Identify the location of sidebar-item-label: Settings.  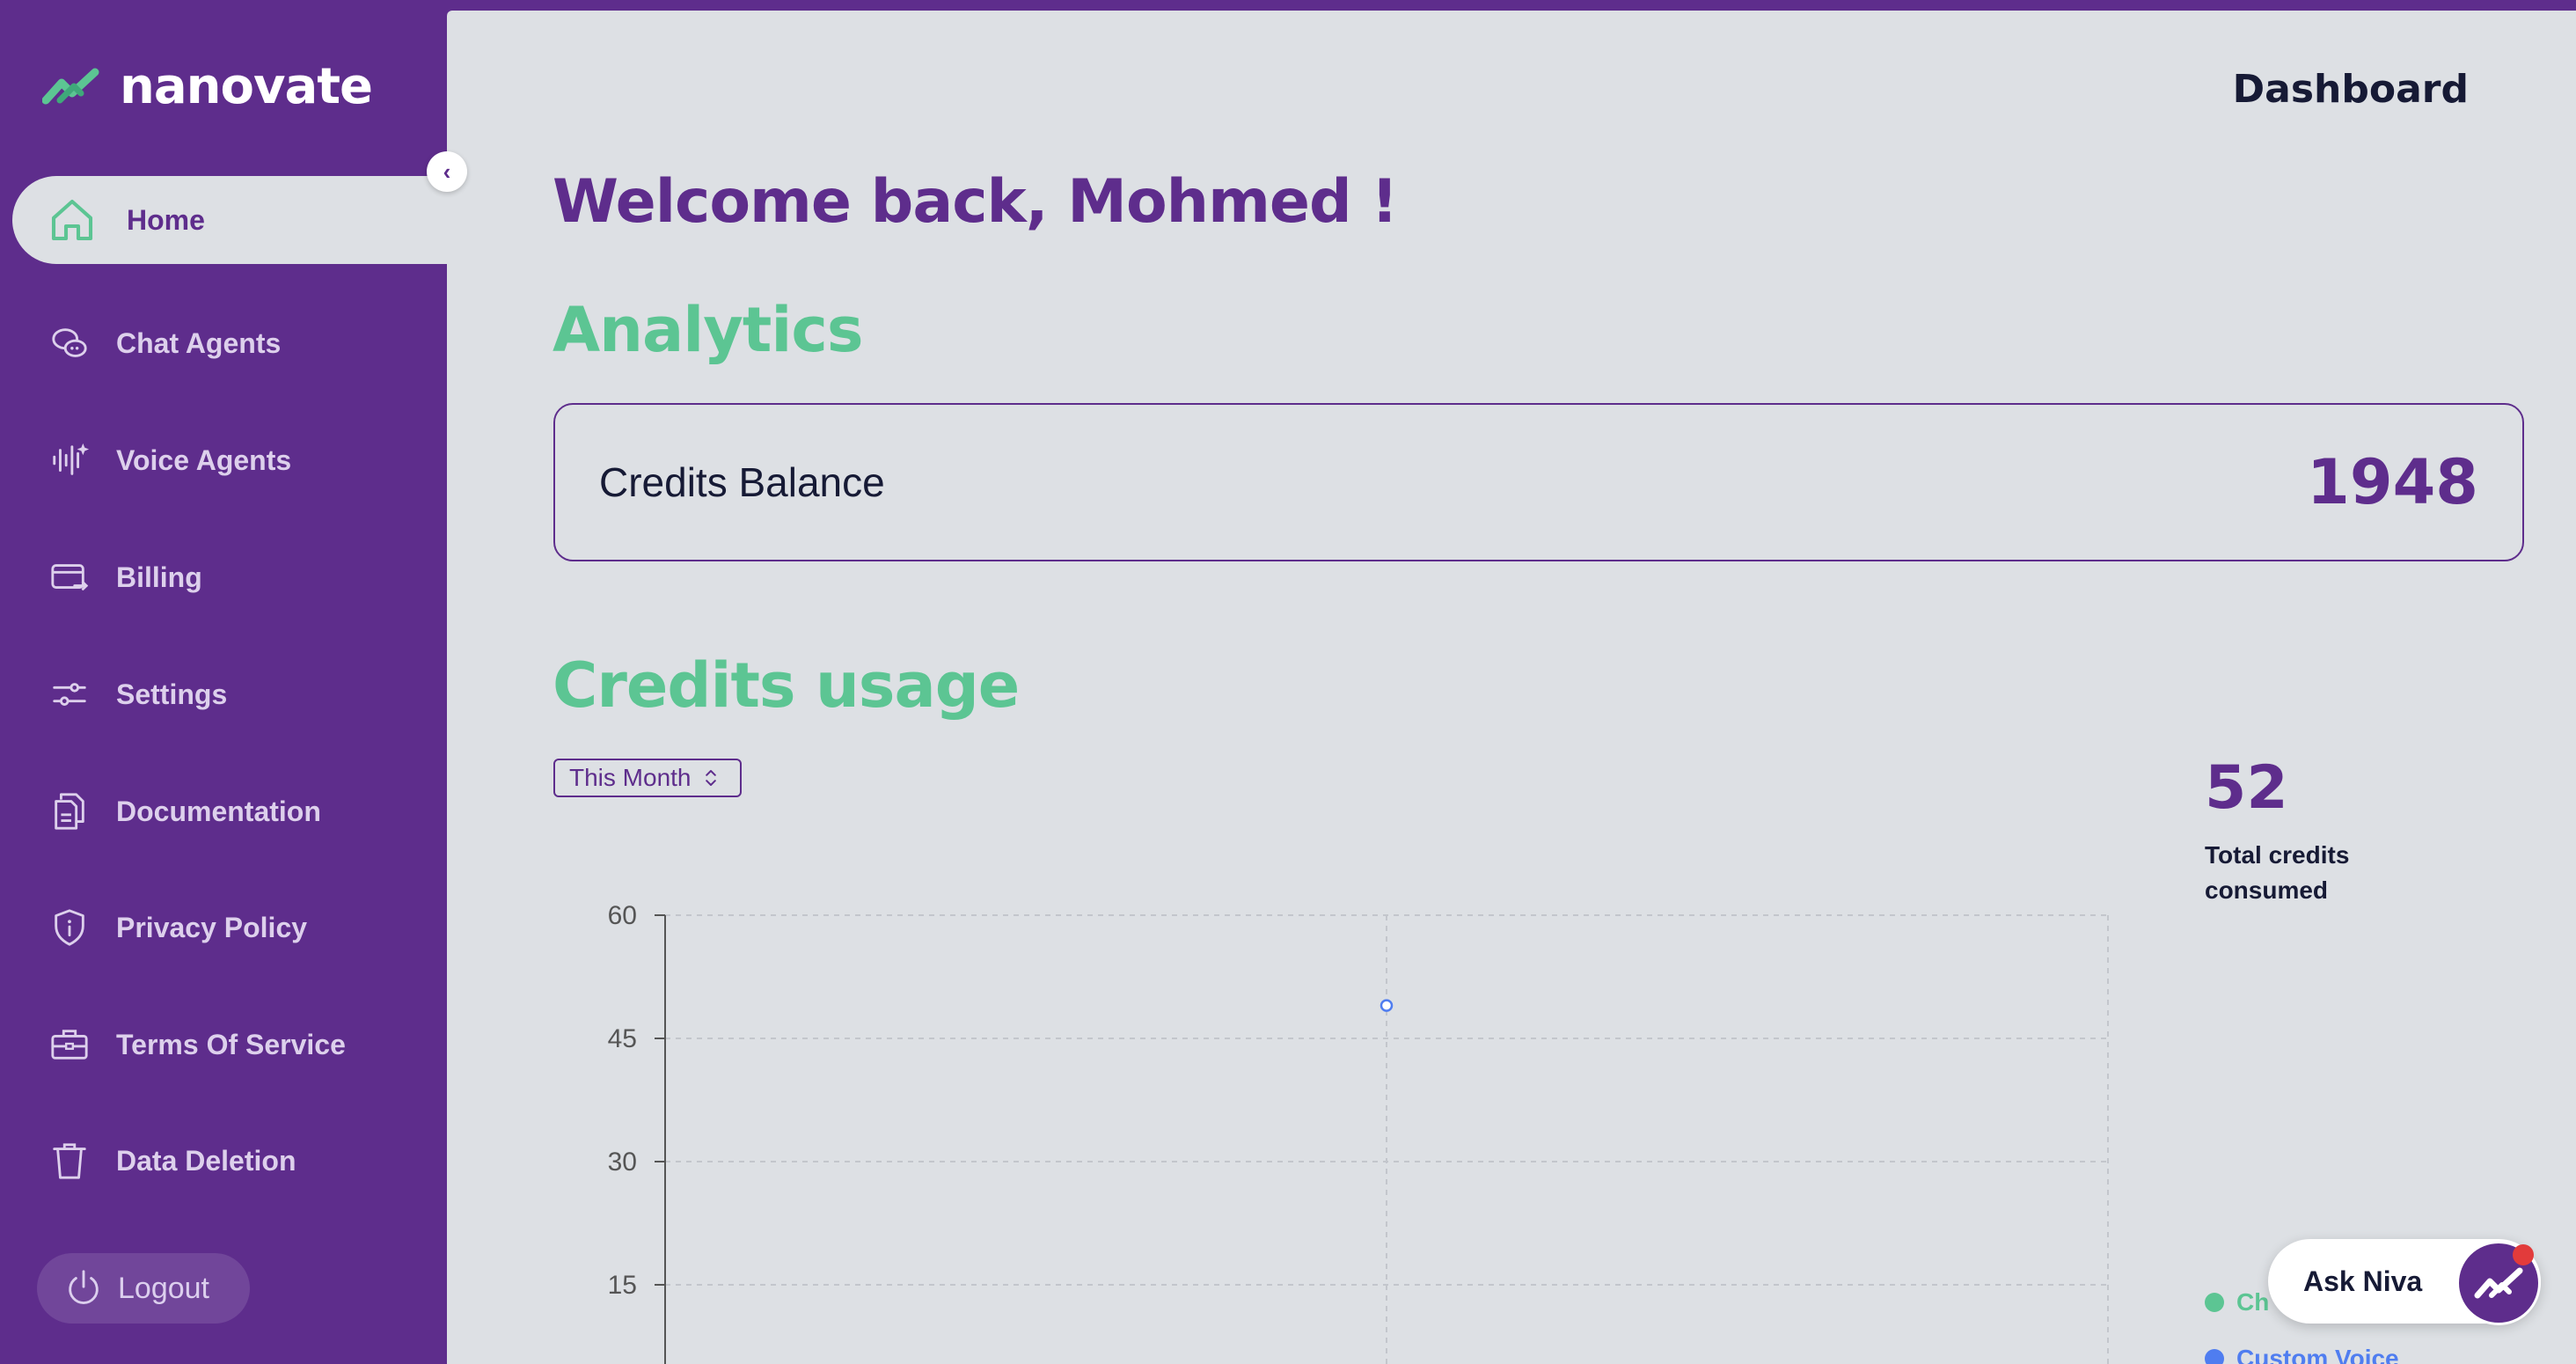
(172, 694).